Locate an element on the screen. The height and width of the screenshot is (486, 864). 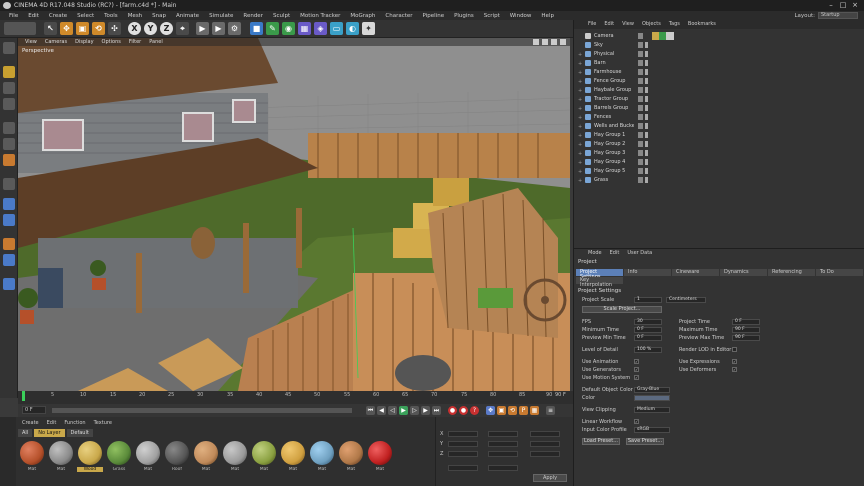
menu-snap: Snap is located at coordinates (159, 16).